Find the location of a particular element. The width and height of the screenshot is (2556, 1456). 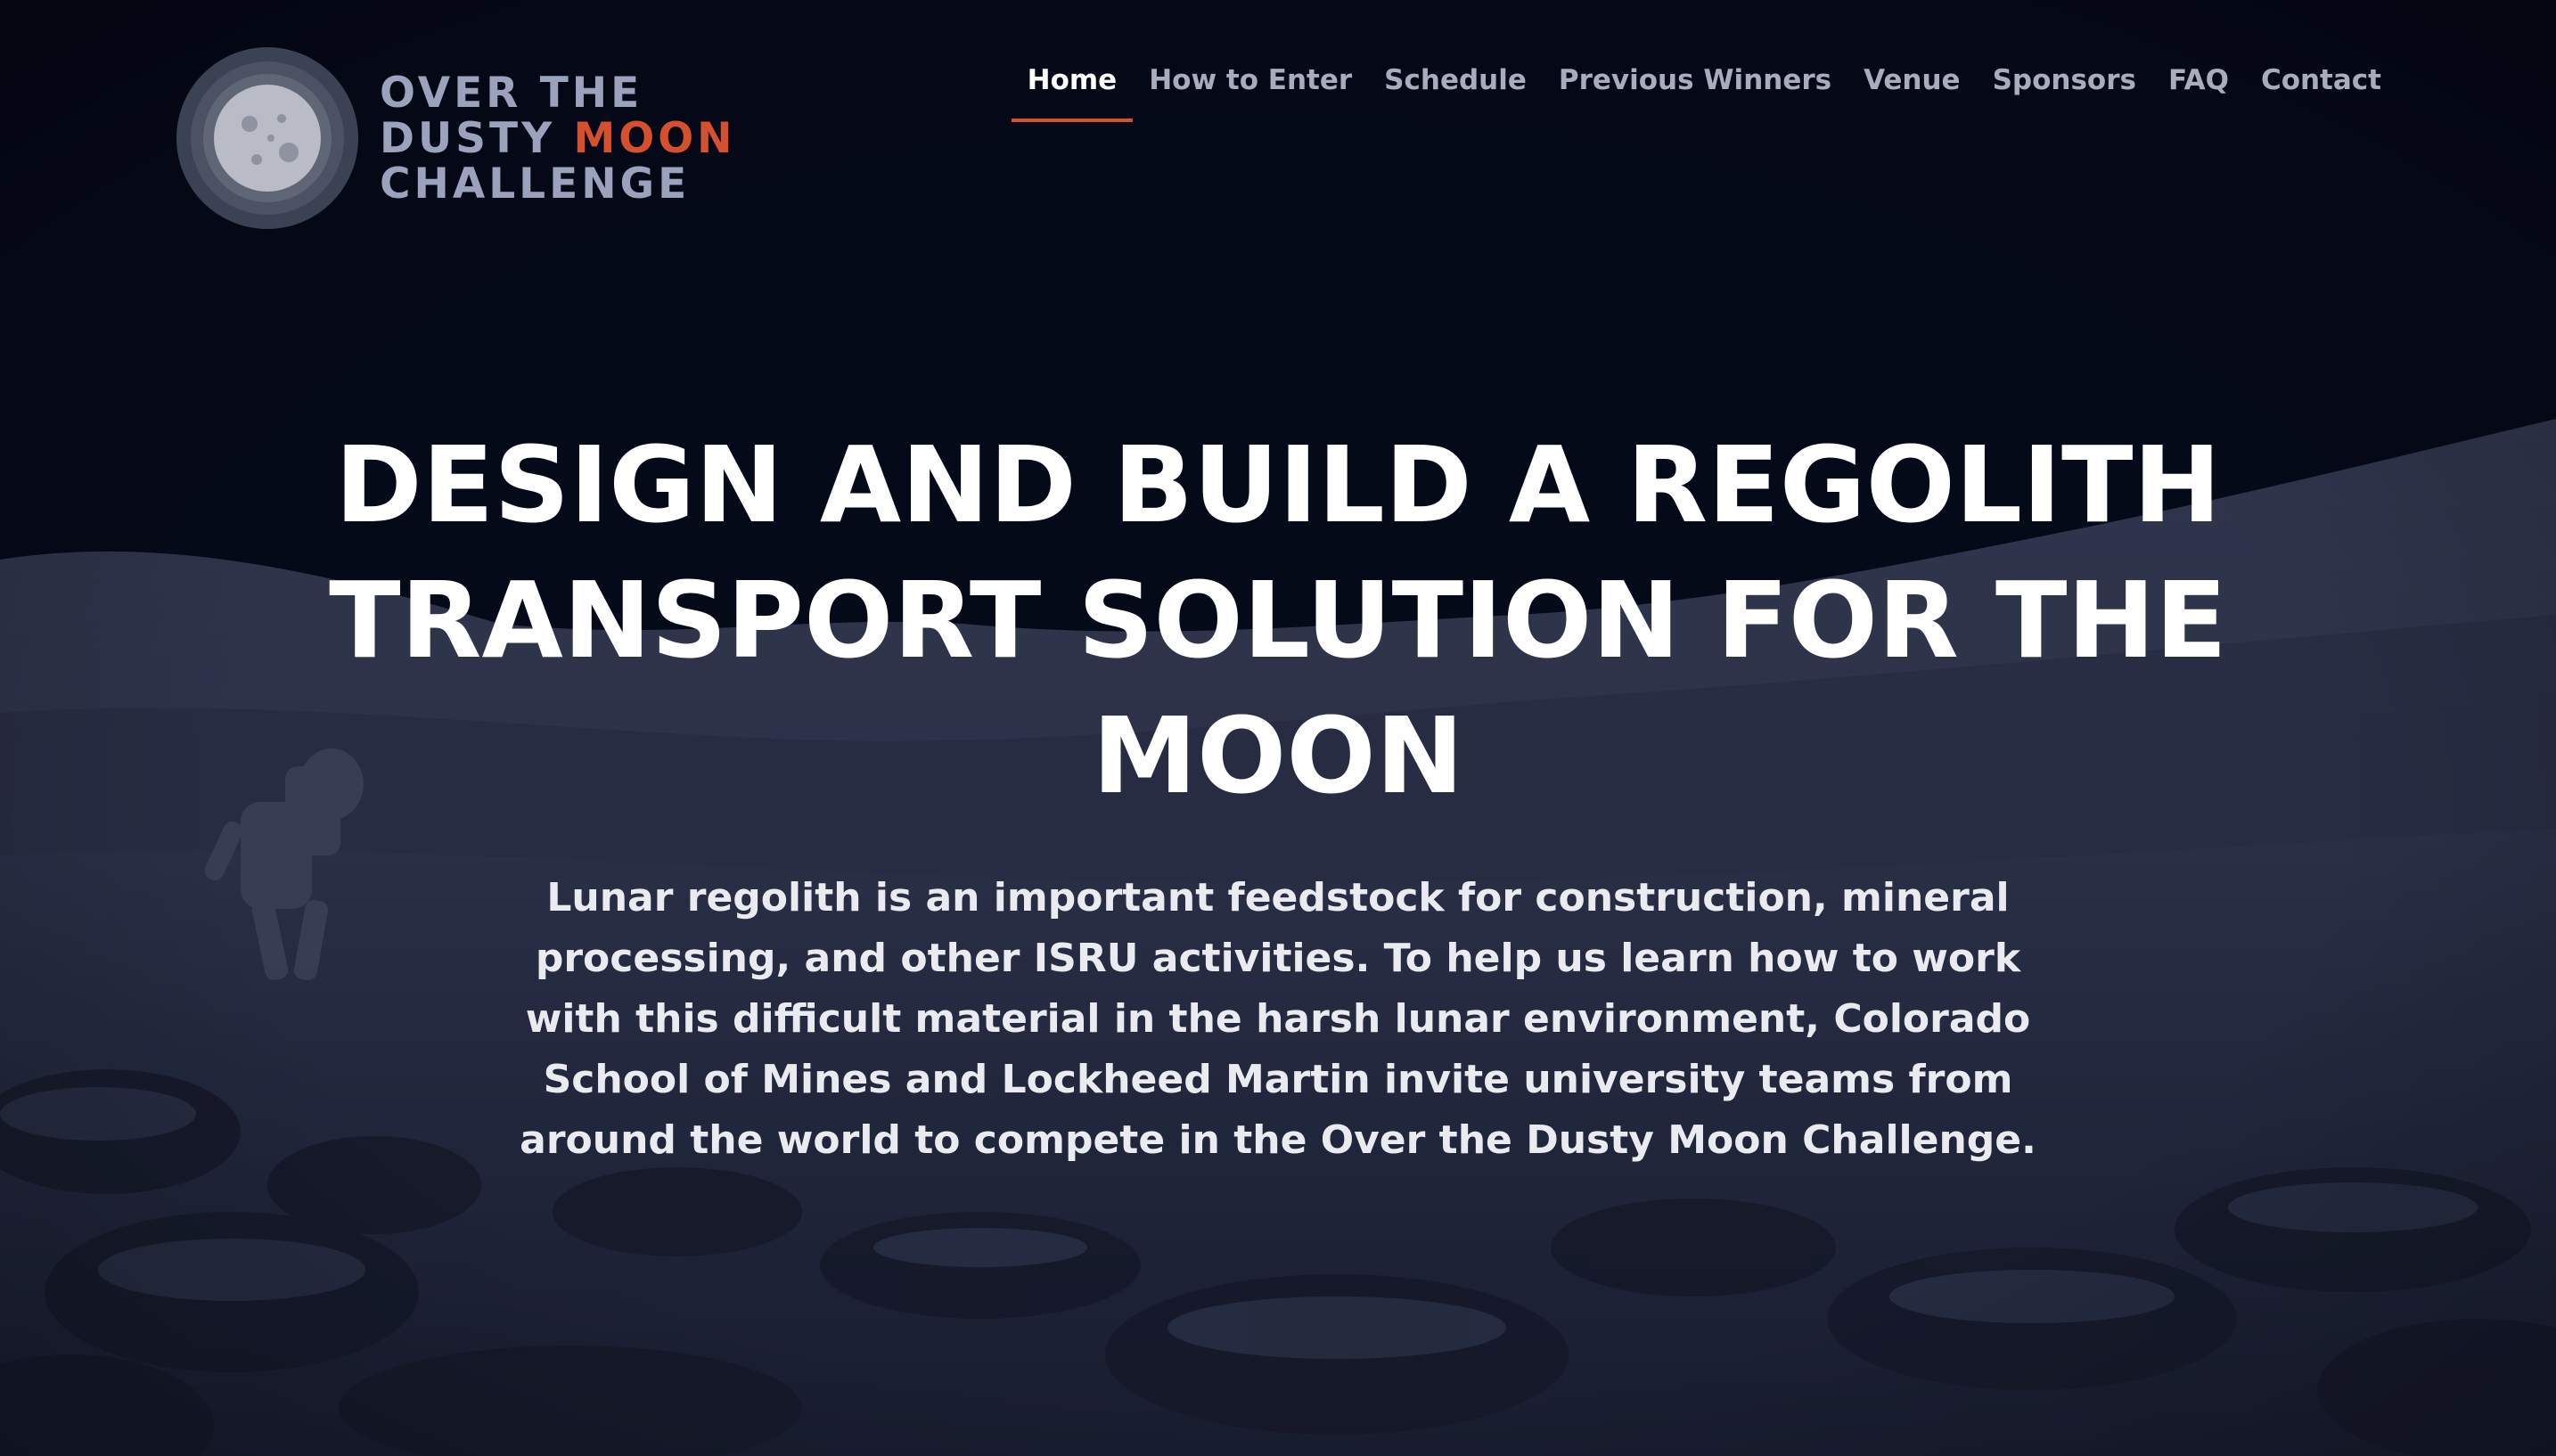

logo-wordmark: OVER THE DUSTY MOON CHALLENGE is located at coordinates (558, 138).